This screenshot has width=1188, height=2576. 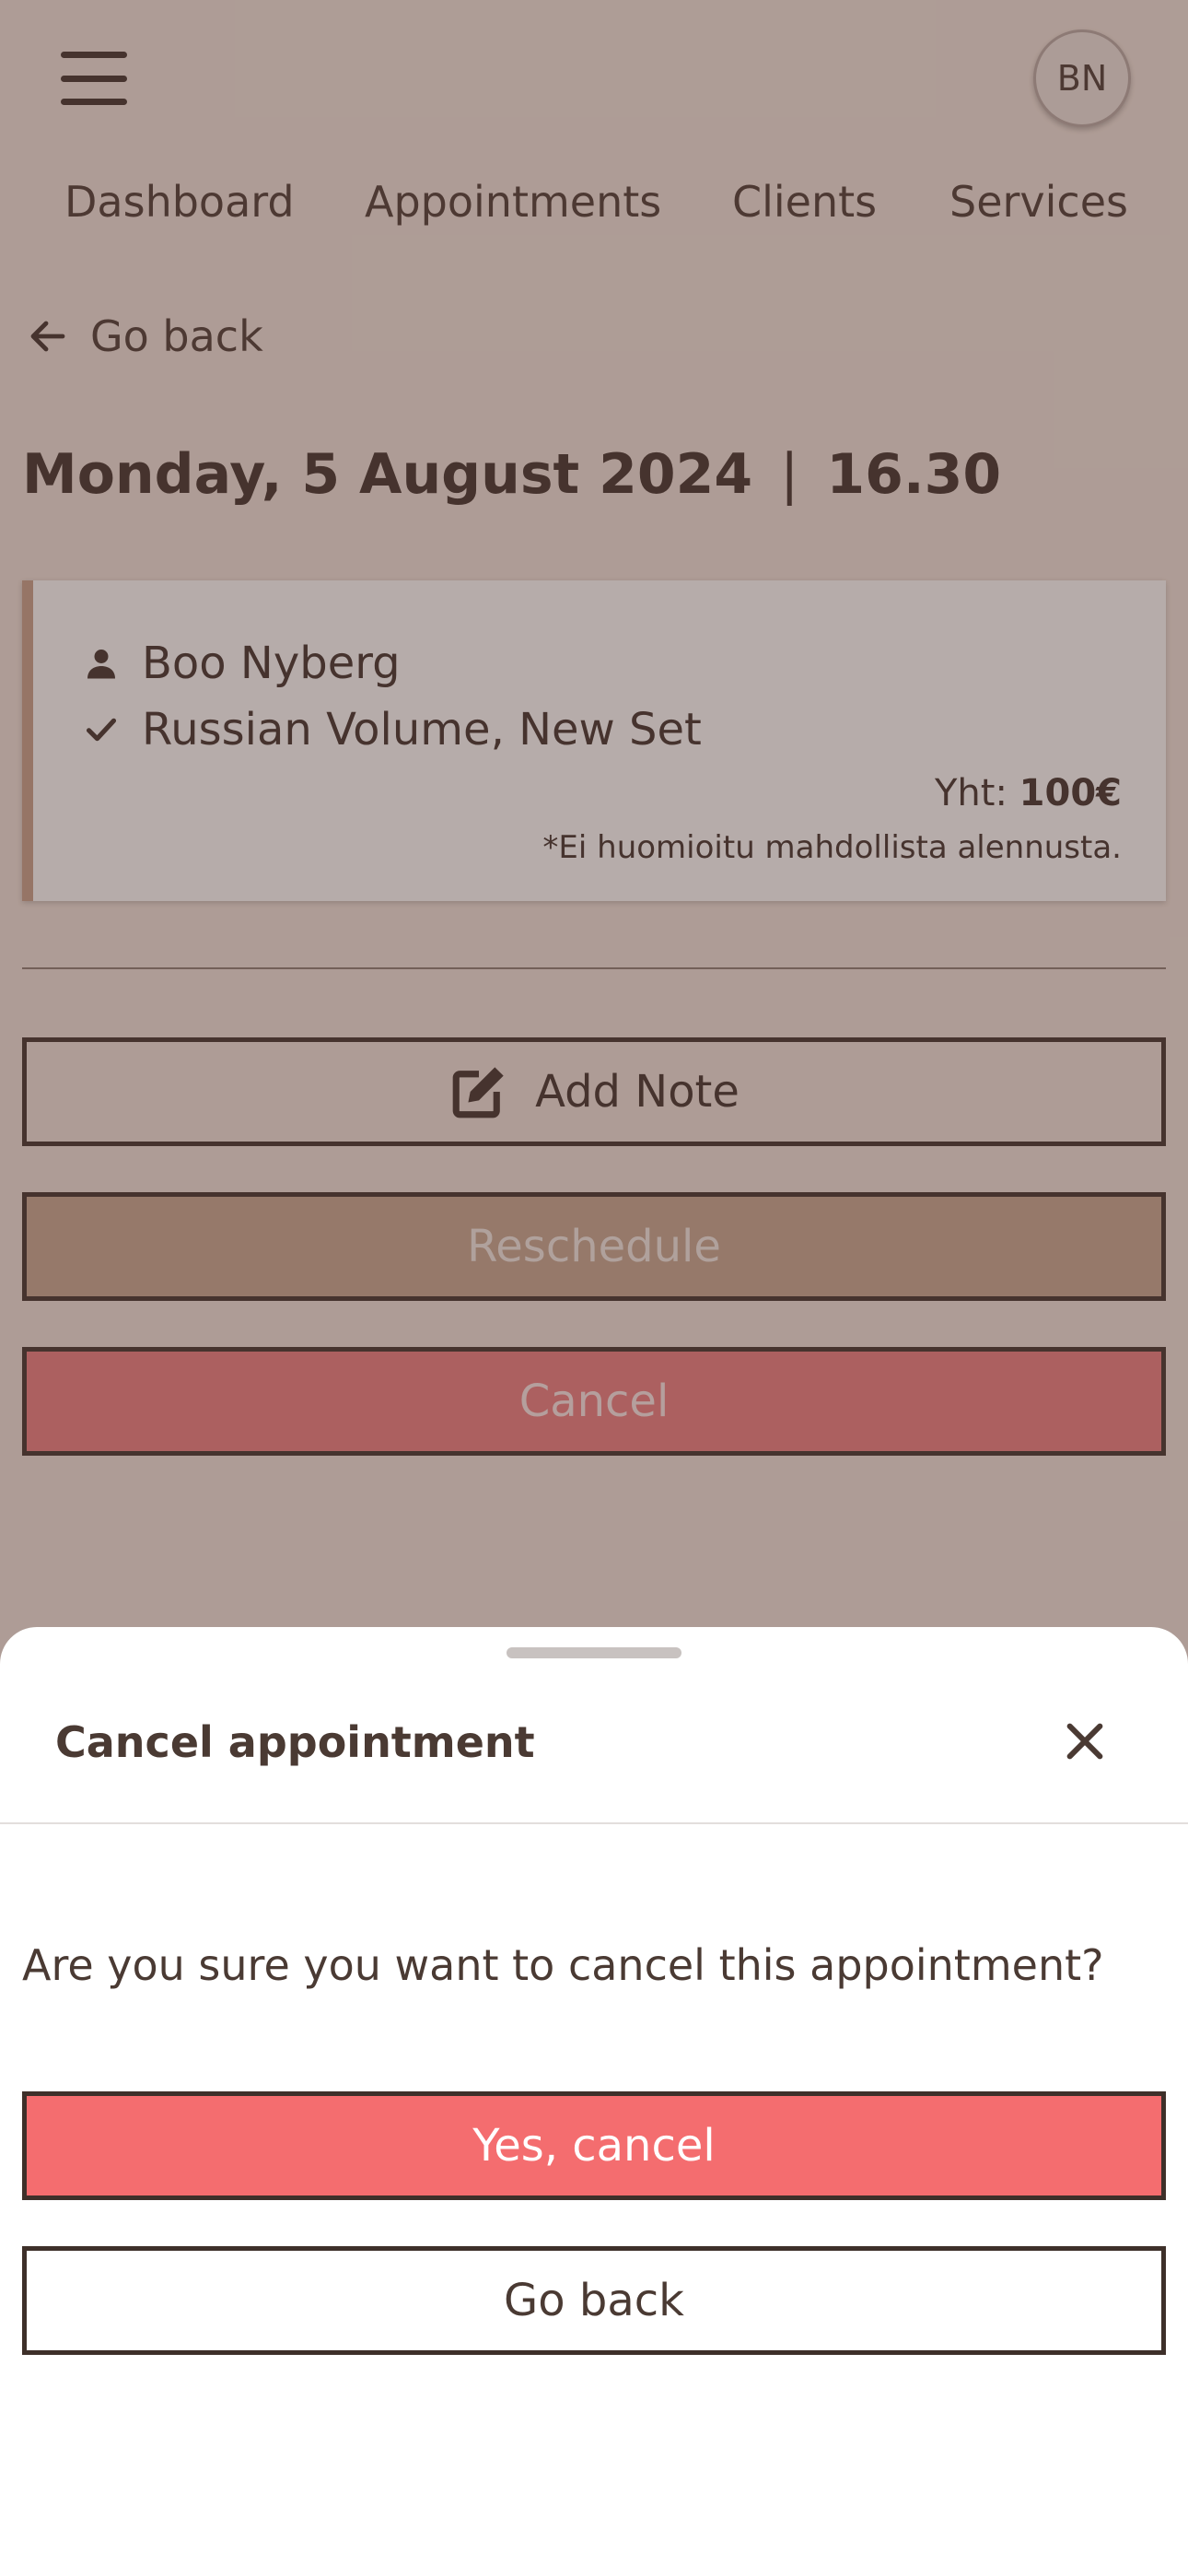 What do you see at coordinates (295, 1742) in the screenshot?
I see `sheet-title: Cancel appointment` at bounding box center [295, 1742].